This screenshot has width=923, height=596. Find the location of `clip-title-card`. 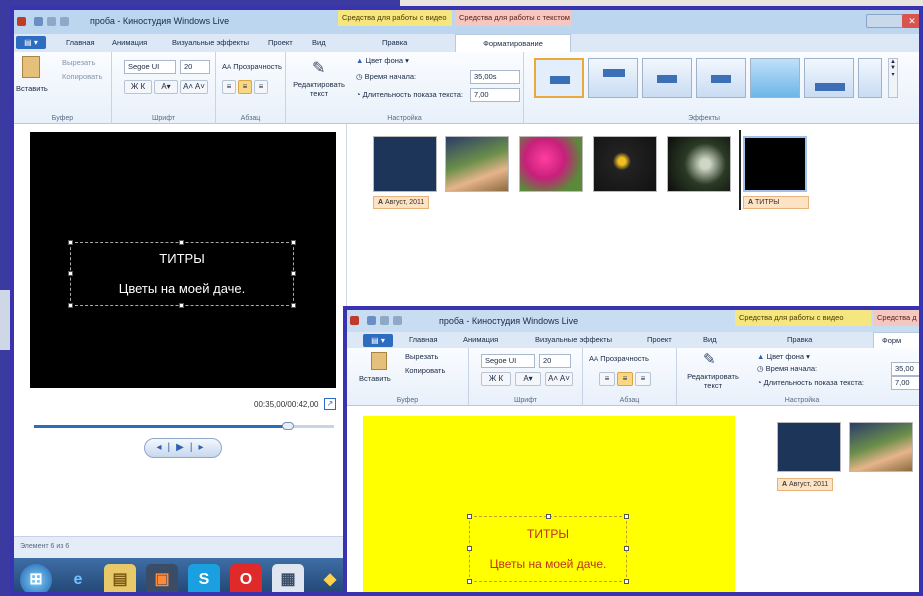

clip-title-card is located at coordinates (405, 164).